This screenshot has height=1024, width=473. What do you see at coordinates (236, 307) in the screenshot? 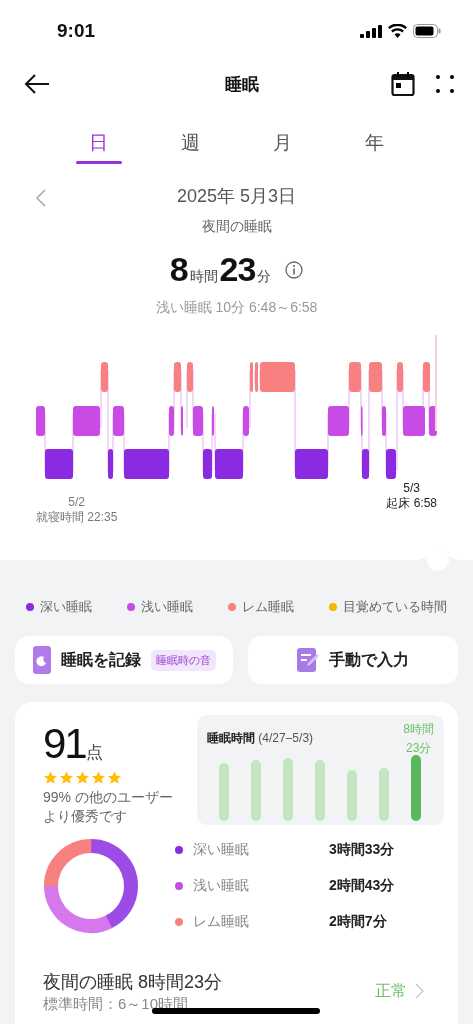
I see `selection-info: 浅い睡眠 10分 6:48～6:58` at bounding box center [236, 307].